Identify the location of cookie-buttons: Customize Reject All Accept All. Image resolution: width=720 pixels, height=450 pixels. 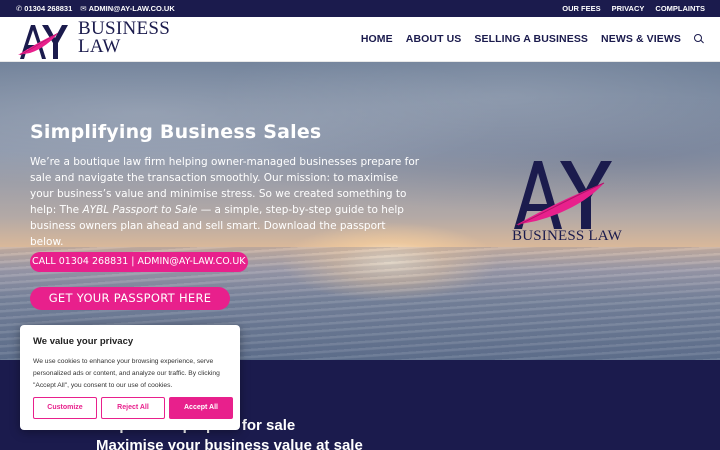
(133, 408).